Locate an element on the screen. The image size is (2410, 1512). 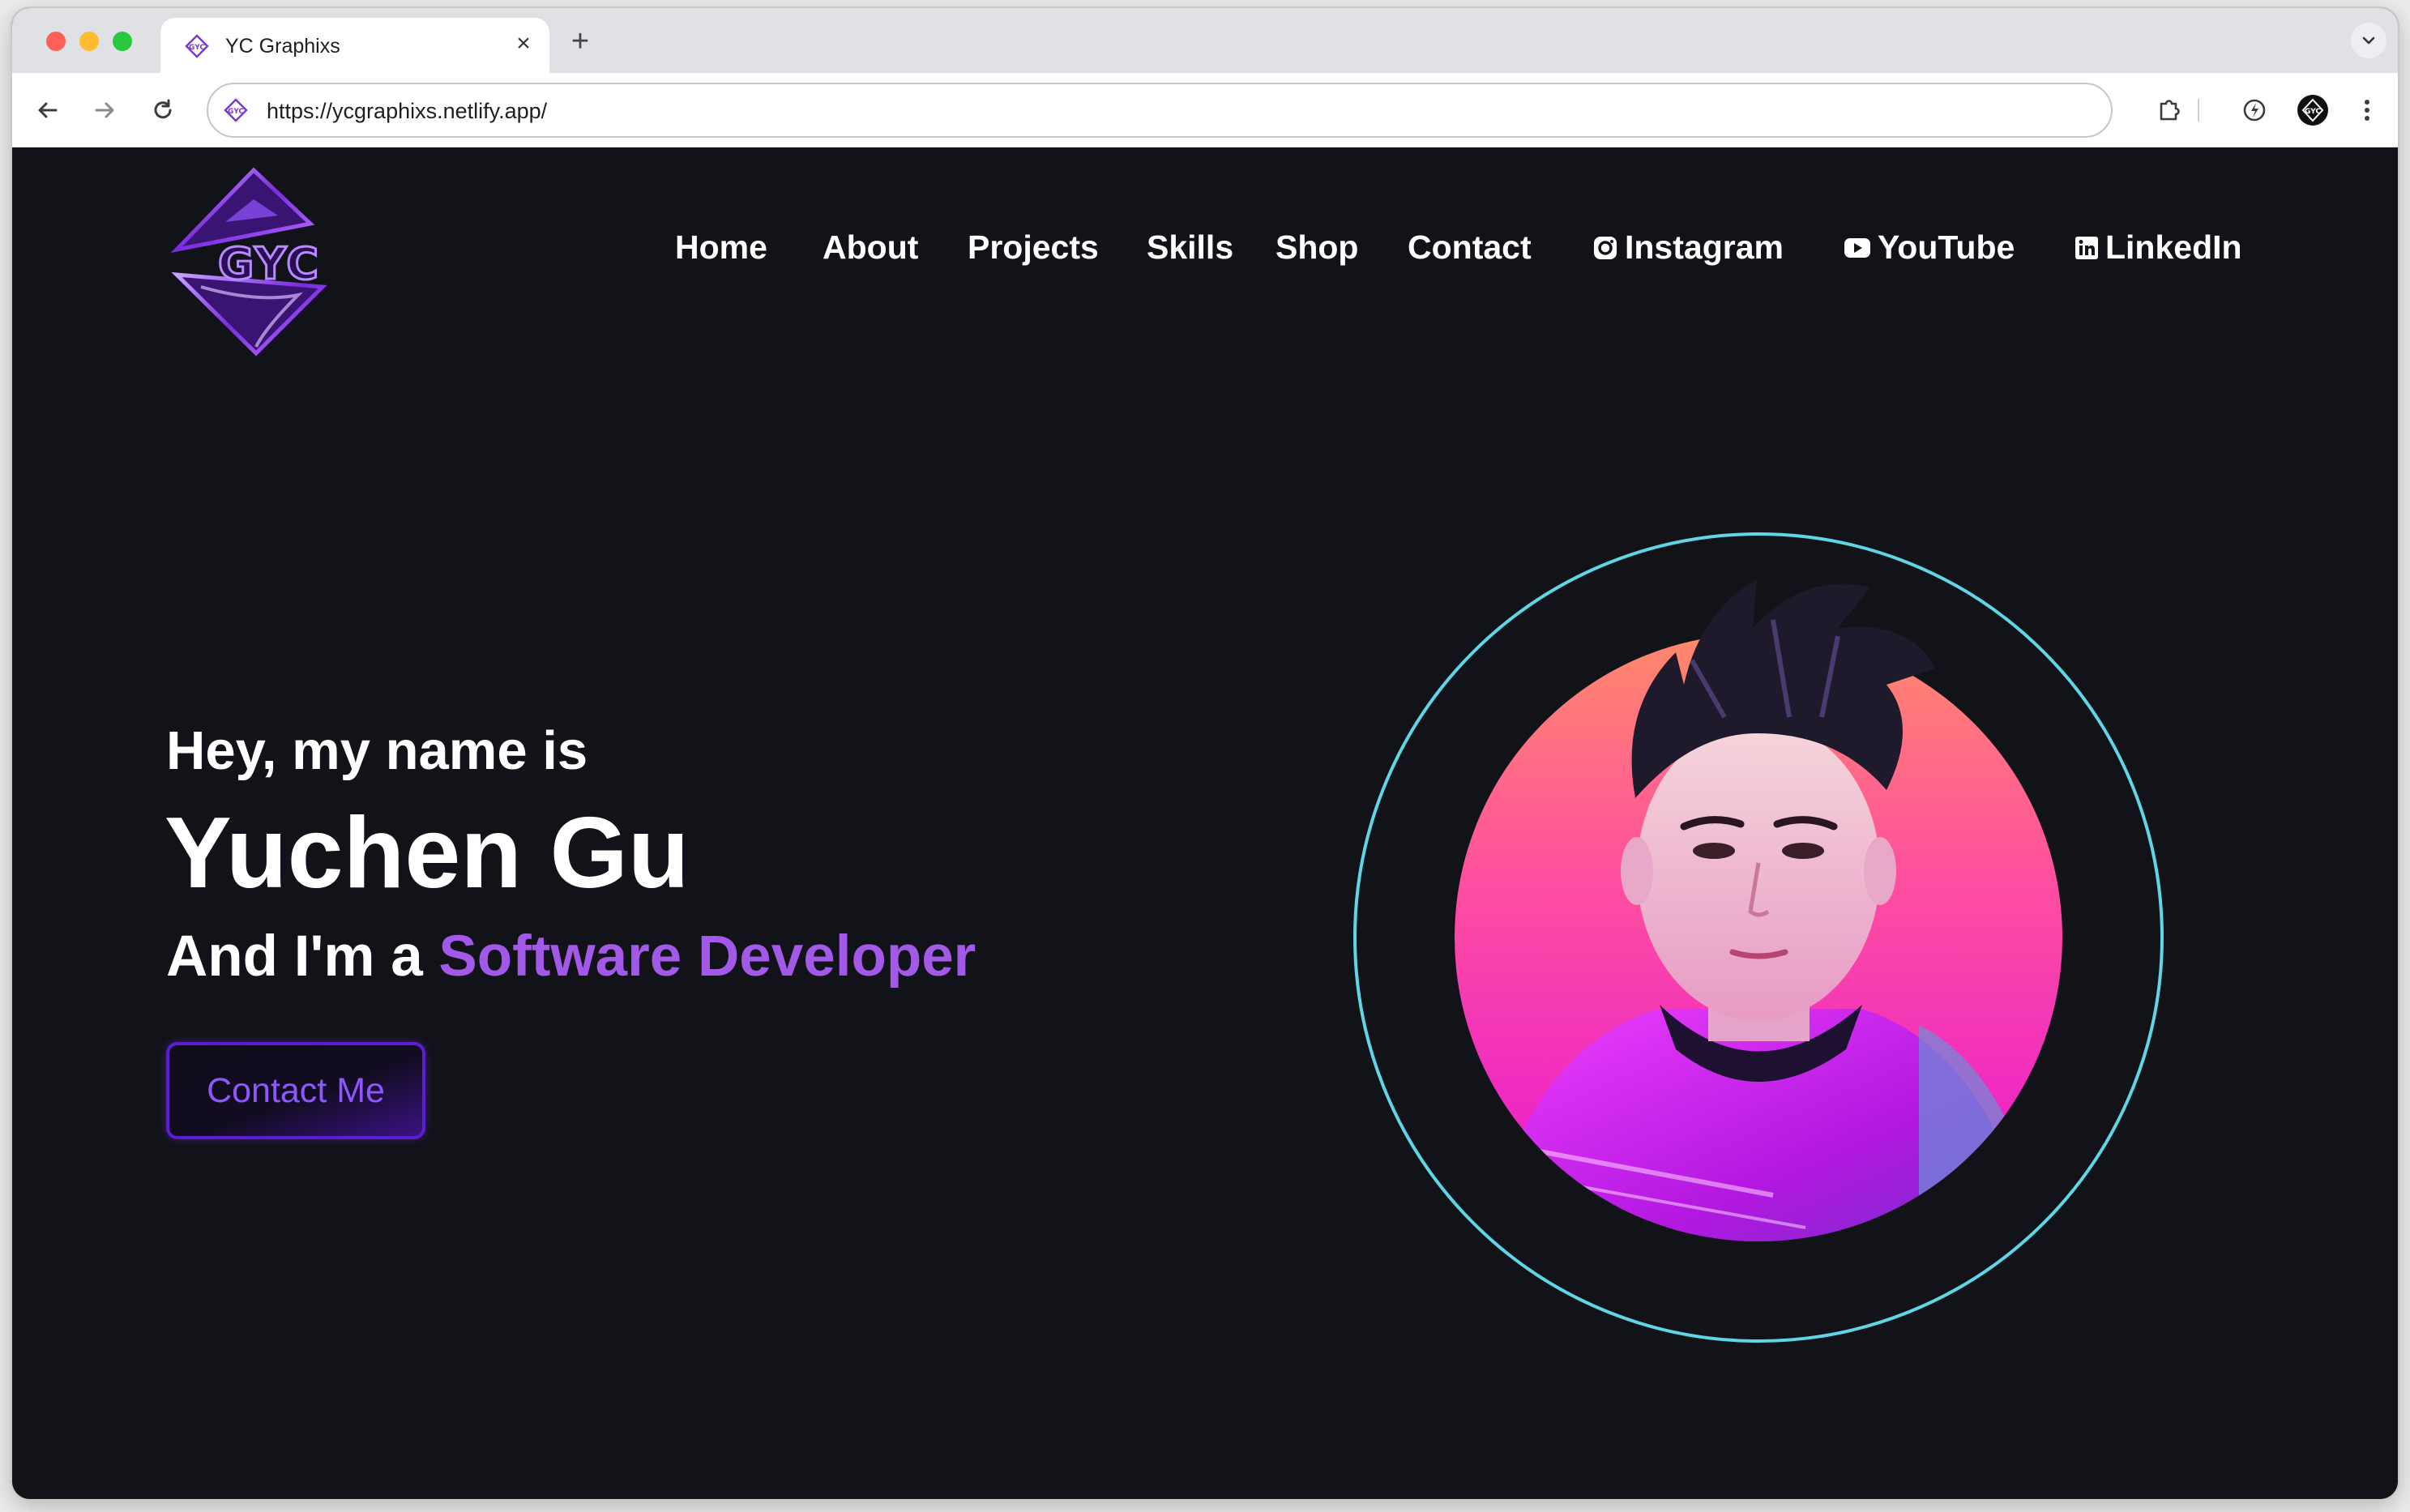
nav-skills-label: Skills is located at coordinates (1190, 248).